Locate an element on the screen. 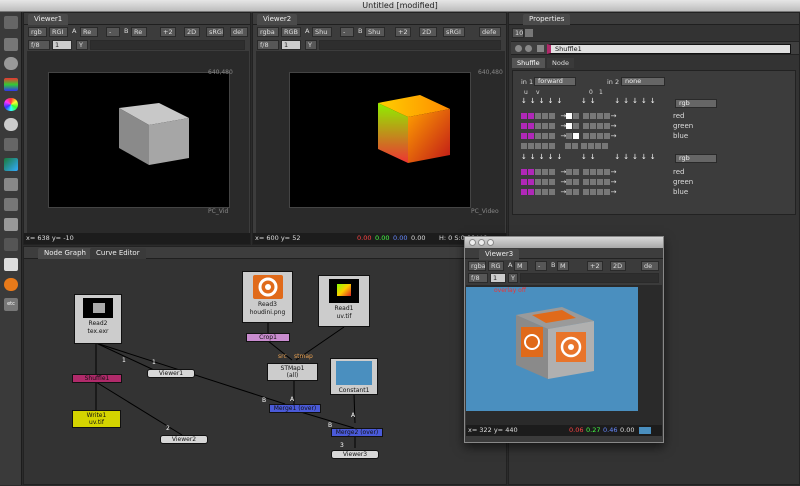 This screenshot has width=800, height=486. keyer-icon is located at coordinates (11, 164).